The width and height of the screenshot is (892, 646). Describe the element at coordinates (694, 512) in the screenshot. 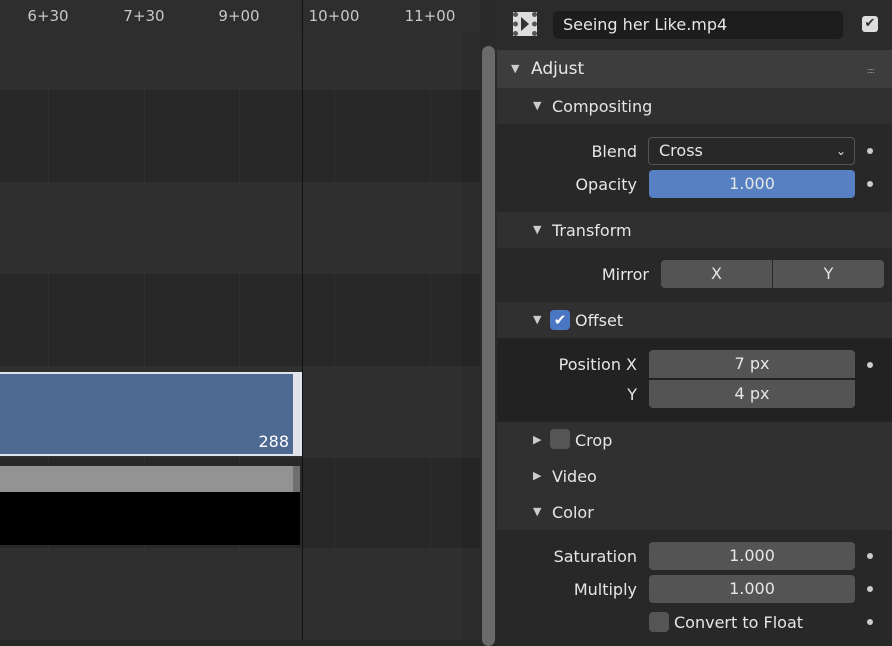

I see `color-subpanel-header: ▼ Color` at that location.